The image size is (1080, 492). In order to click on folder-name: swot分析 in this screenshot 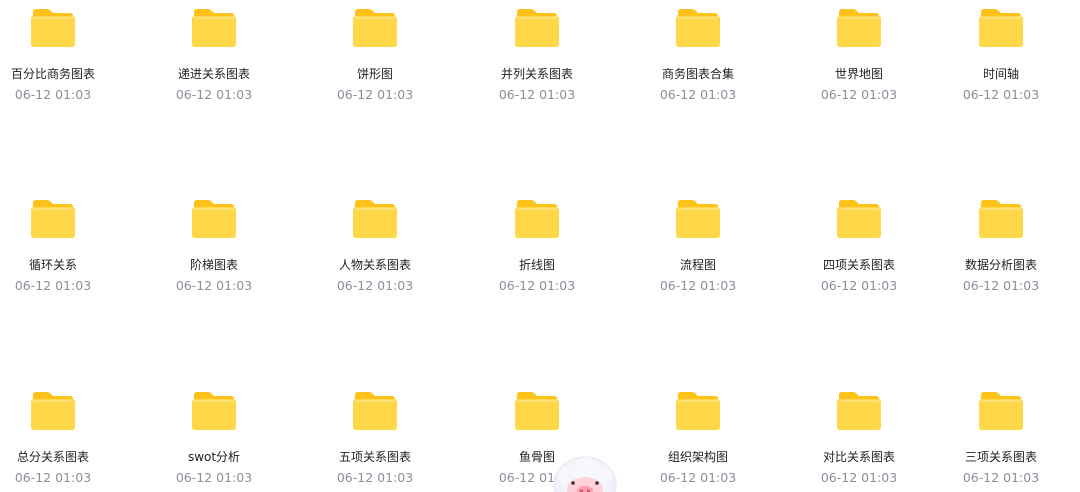, I will do `click(214, 457)`.